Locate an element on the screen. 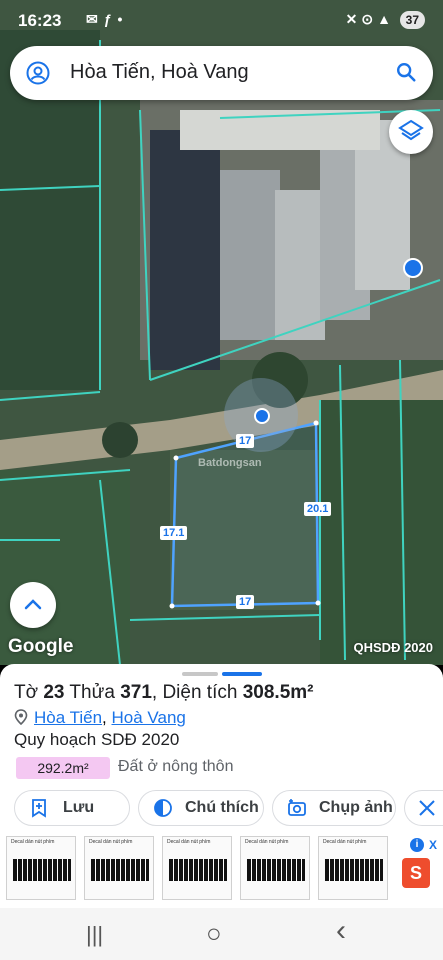  status-time: 16:23 is located at coordinates (40, 20).